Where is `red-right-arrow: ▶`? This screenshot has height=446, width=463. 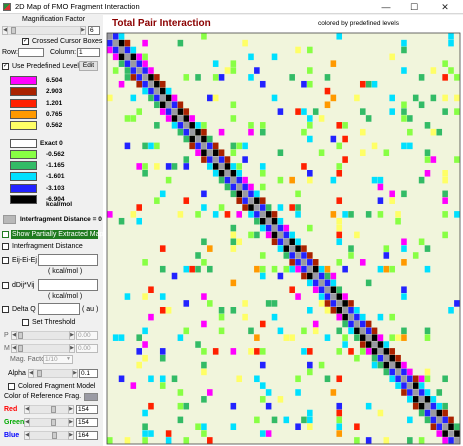
red-right-arrow: ▶ is located at coordinates (71, 409).